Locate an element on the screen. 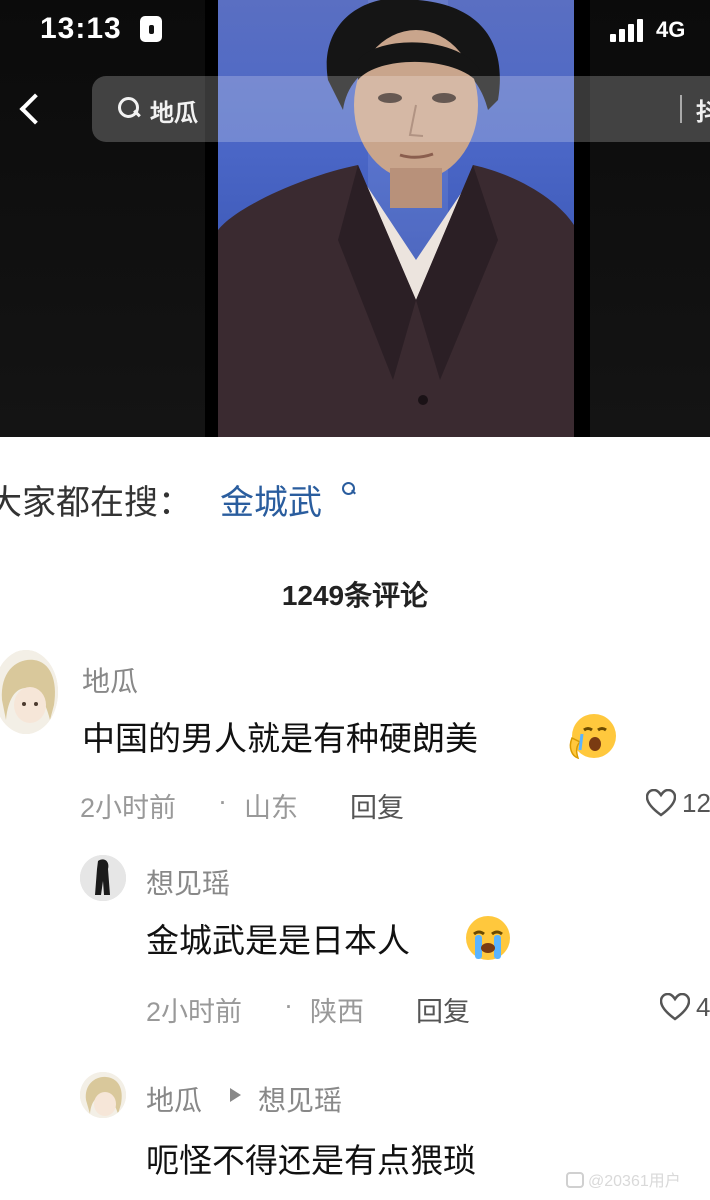 The image size is (710, 1200). comment-username: 地瓜 is located at coordinates (110, 680).